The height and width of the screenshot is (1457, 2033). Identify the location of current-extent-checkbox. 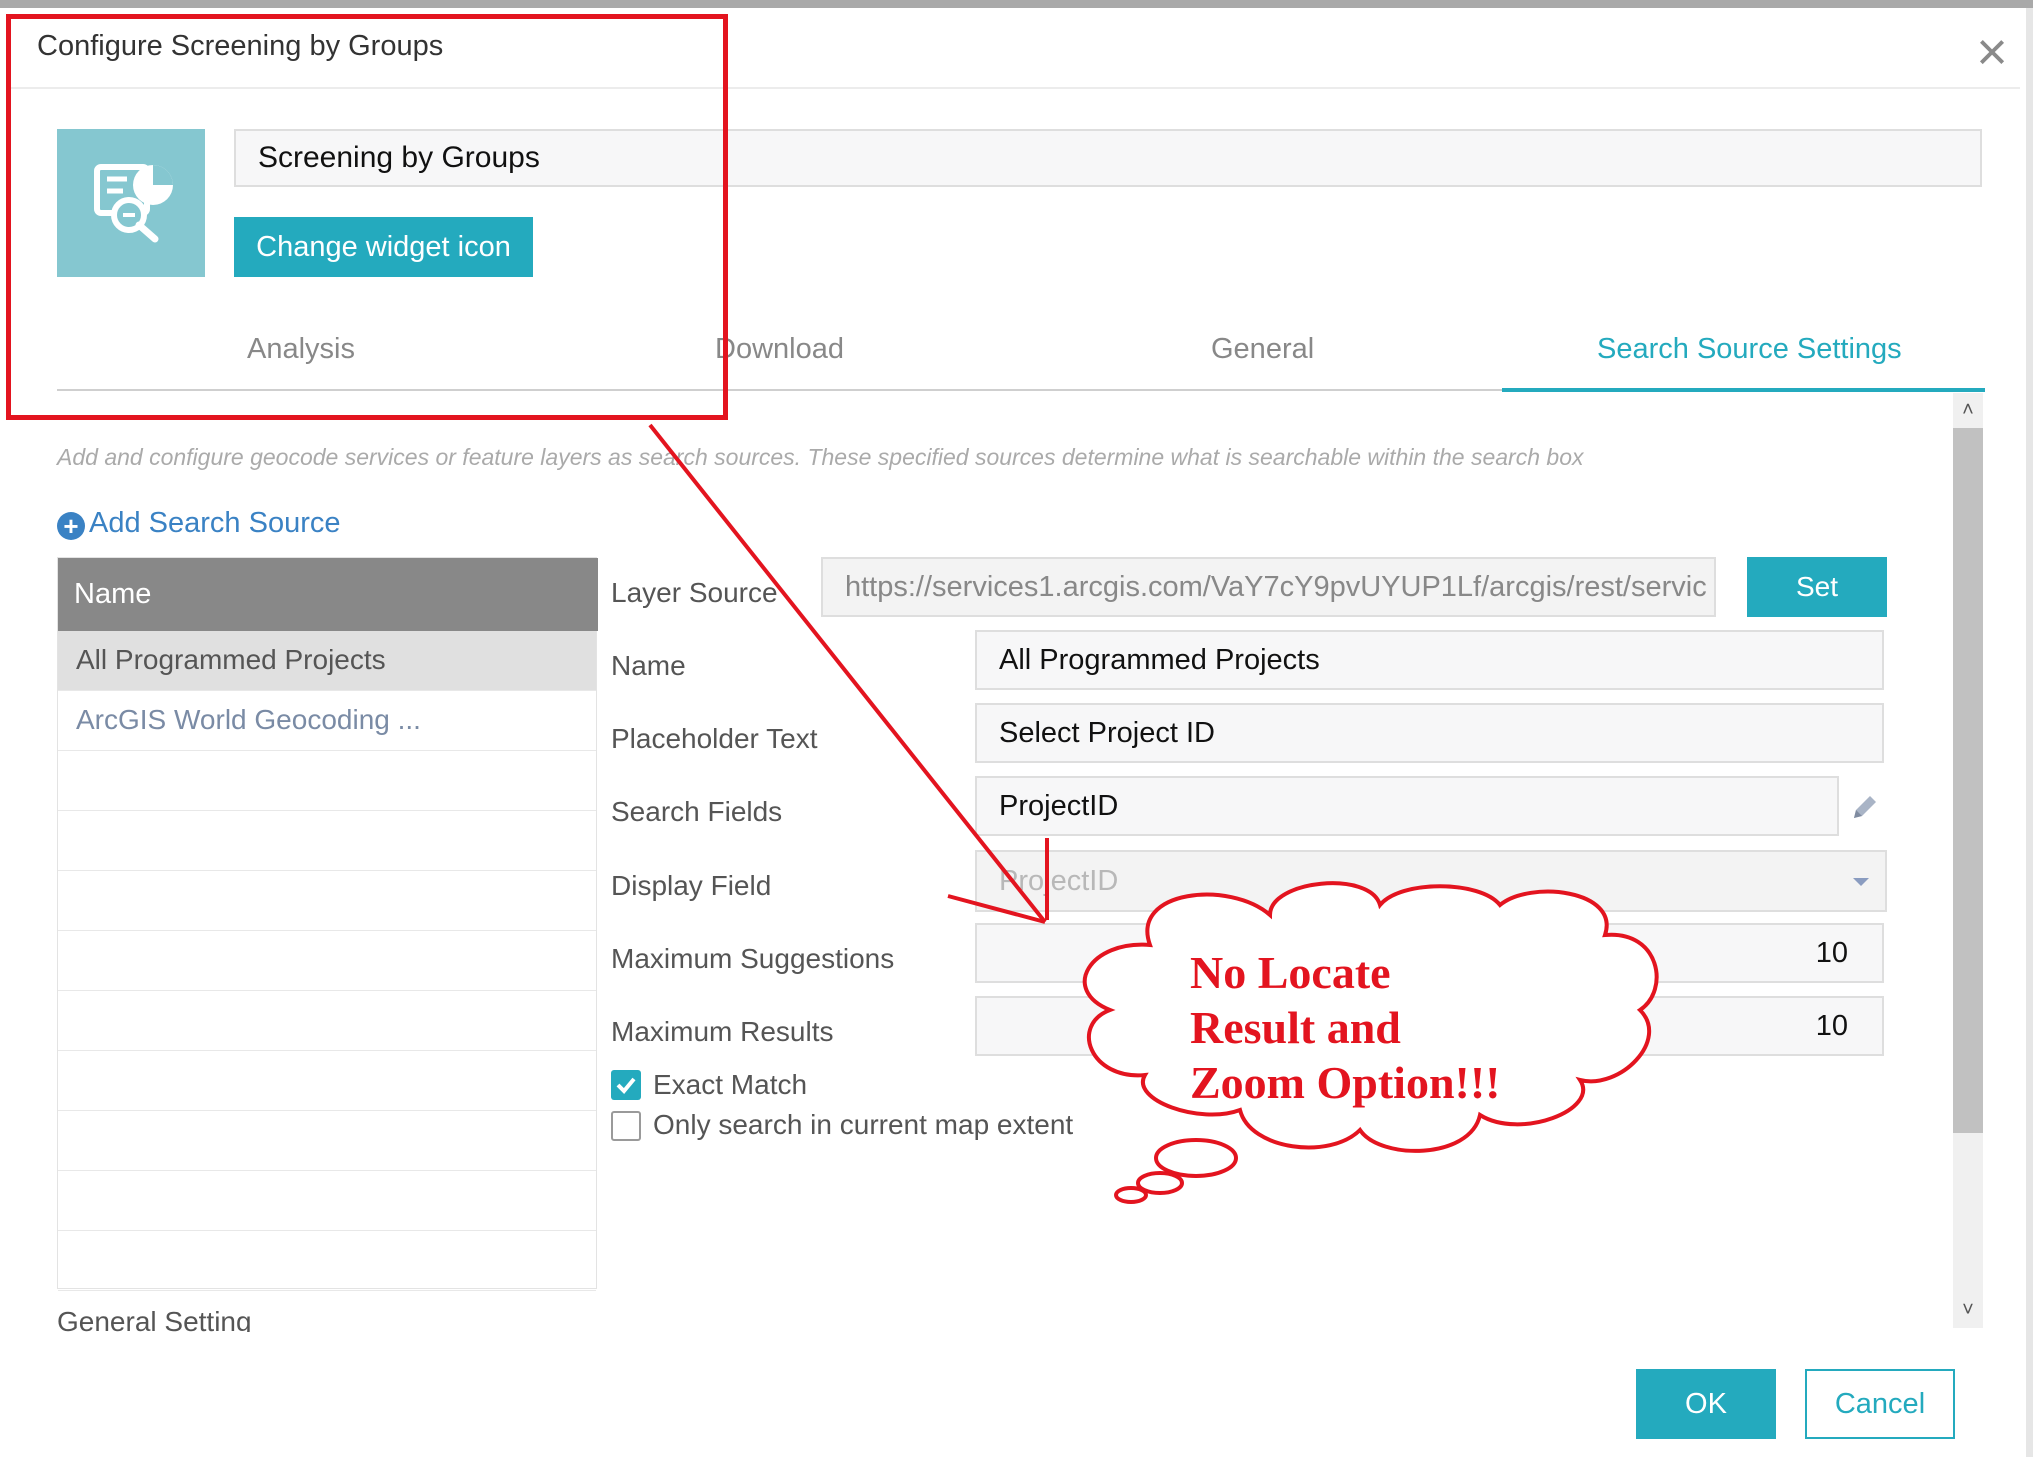
(626, 1126).